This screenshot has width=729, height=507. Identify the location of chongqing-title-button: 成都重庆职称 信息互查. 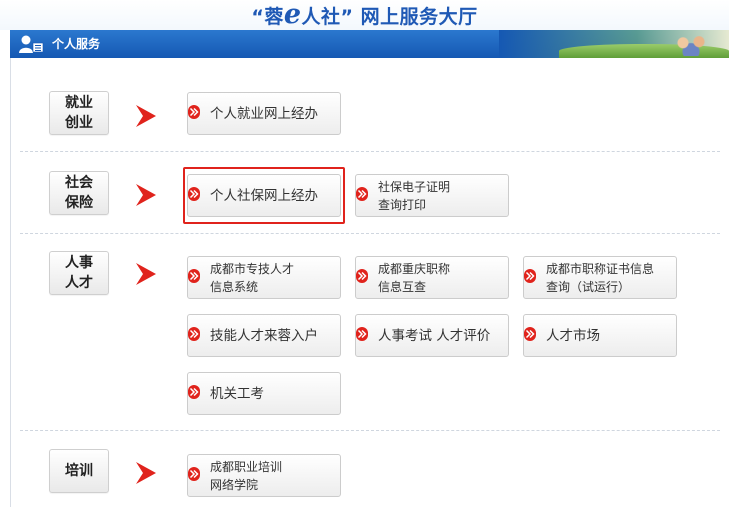
(432, 277).